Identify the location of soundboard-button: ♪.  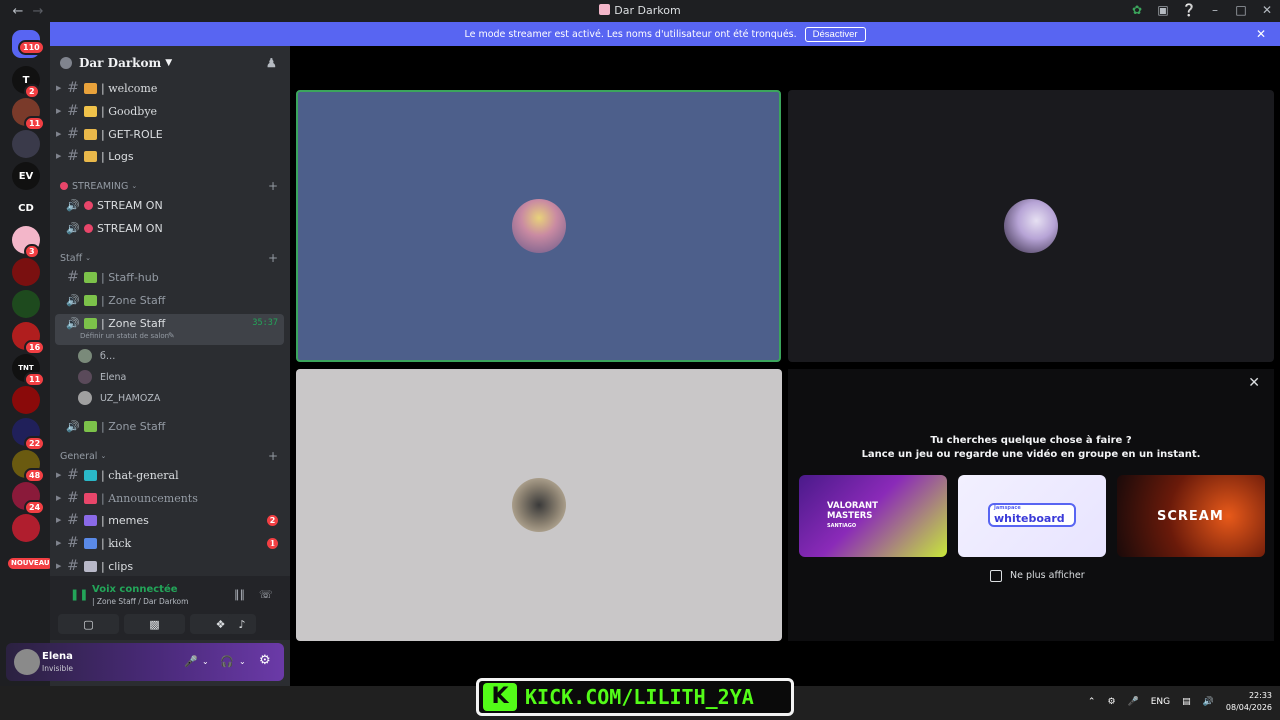
(242, 624).